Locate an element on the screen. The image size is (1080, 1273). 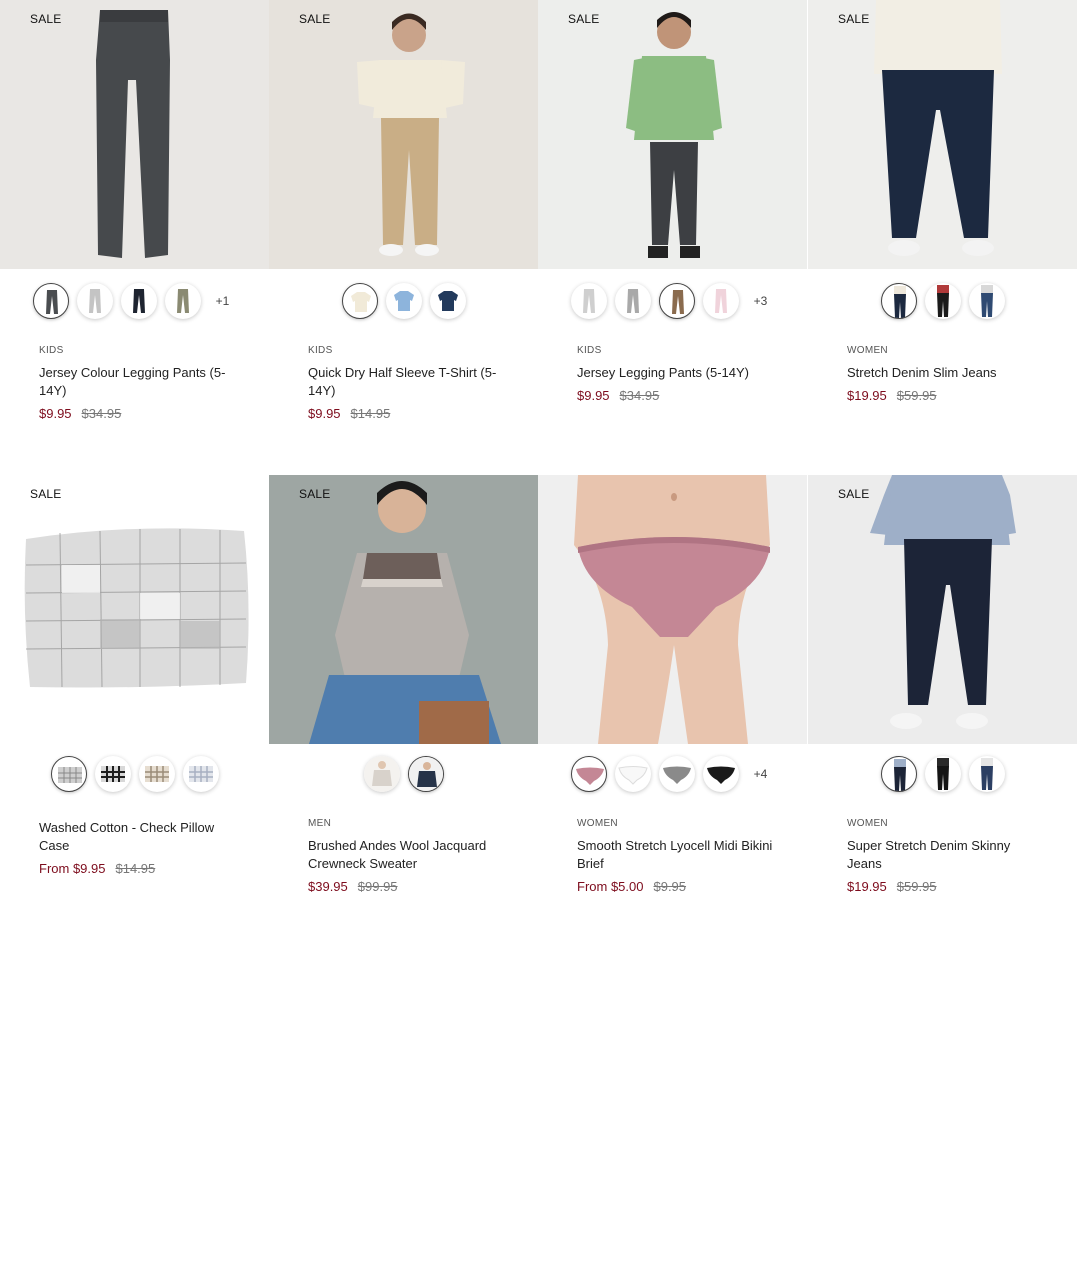
product-price: From $5.00 $9.95 is located at coordinates (631, 886).